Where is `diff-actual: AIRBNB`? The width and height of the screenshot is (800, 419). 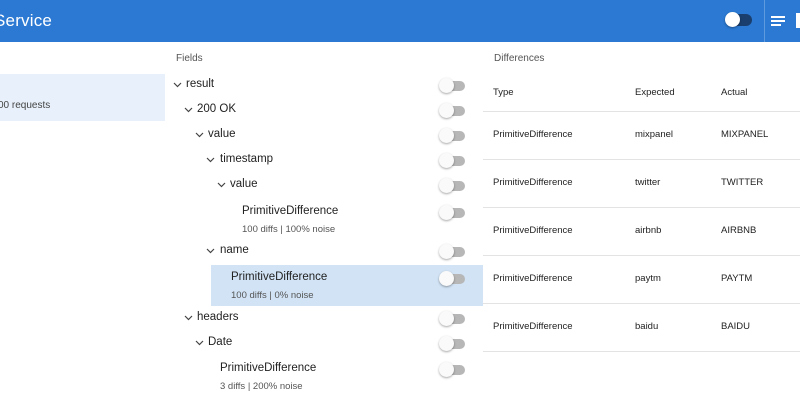
diff-actual: AIRBNB is located at coordinates (739, 230).